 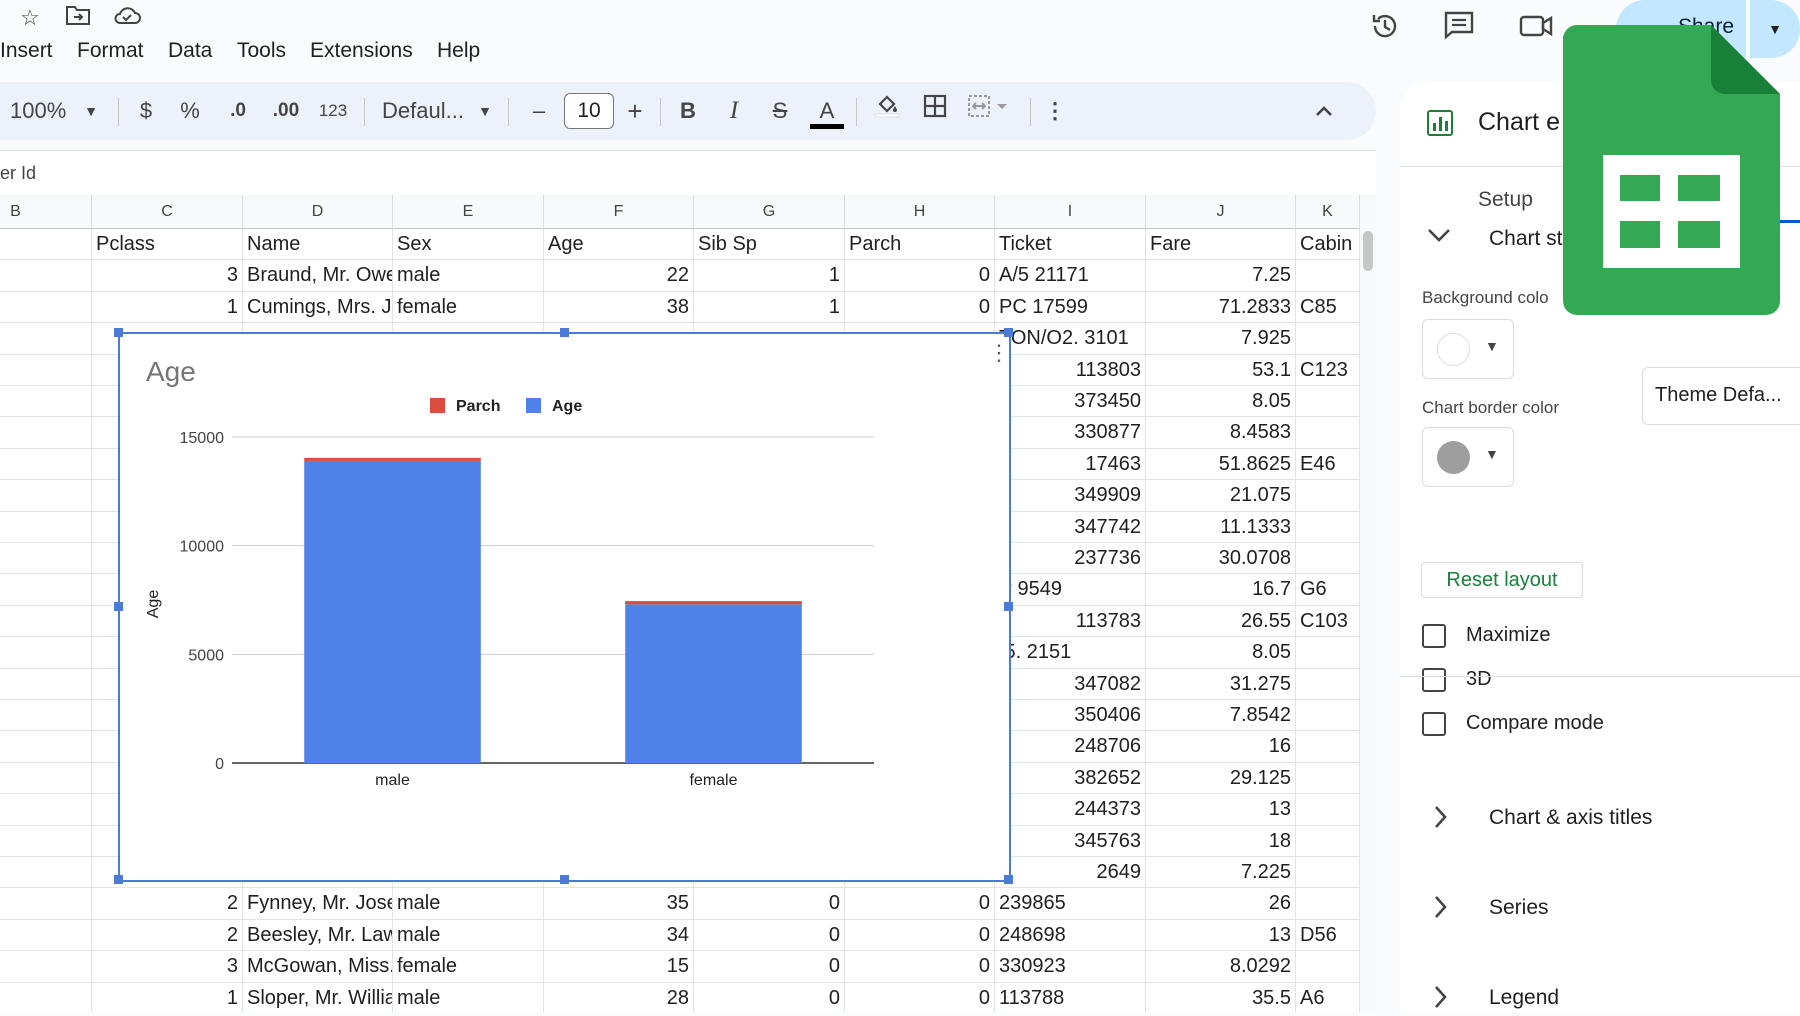 What do you see at coordinates (1505, 200) in the screenshot?
I see `tab-setup: Setup` at bounding box center [1505, 200].